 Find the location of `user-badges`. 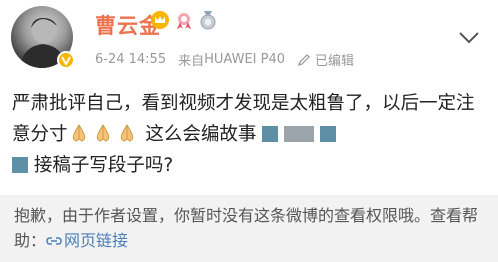

user-badges is located at coordinates (184, 20).